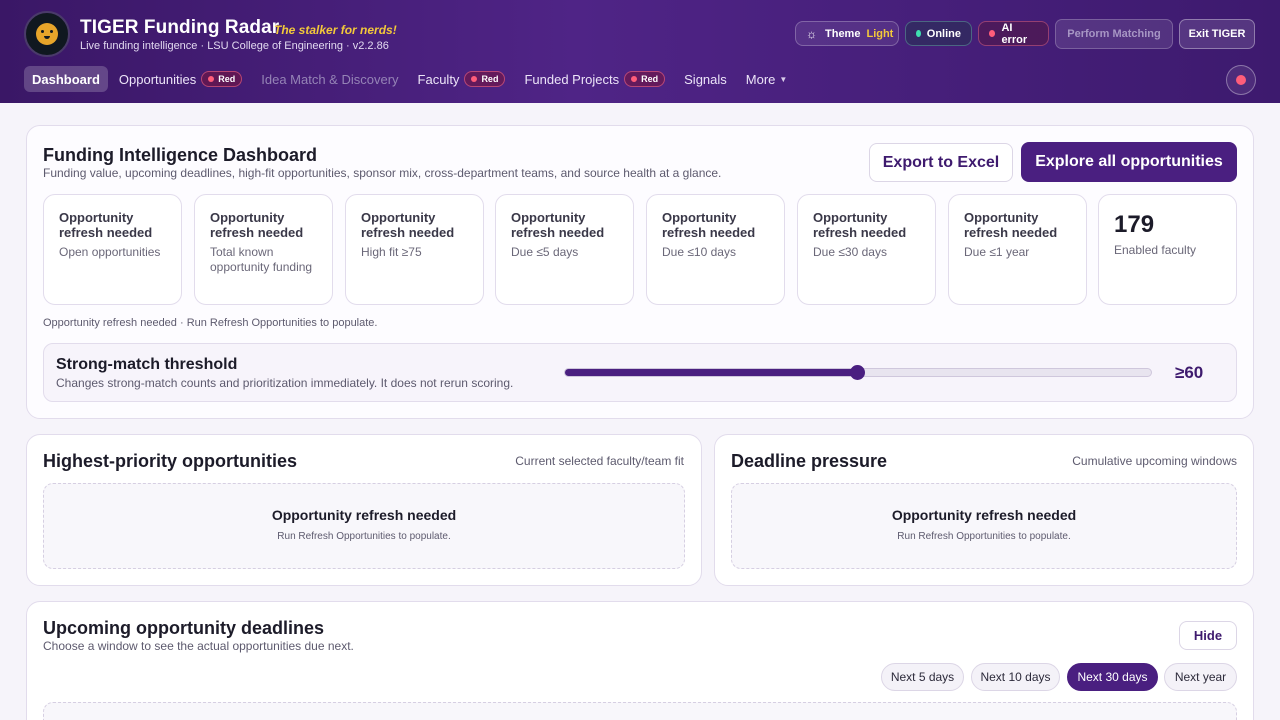 Image resolution: width=1280 pixels, height=720 pixels. I want to click on stat-card-high-fit: Opportunity refresh needed High fit ≥75, so click(414, 249).